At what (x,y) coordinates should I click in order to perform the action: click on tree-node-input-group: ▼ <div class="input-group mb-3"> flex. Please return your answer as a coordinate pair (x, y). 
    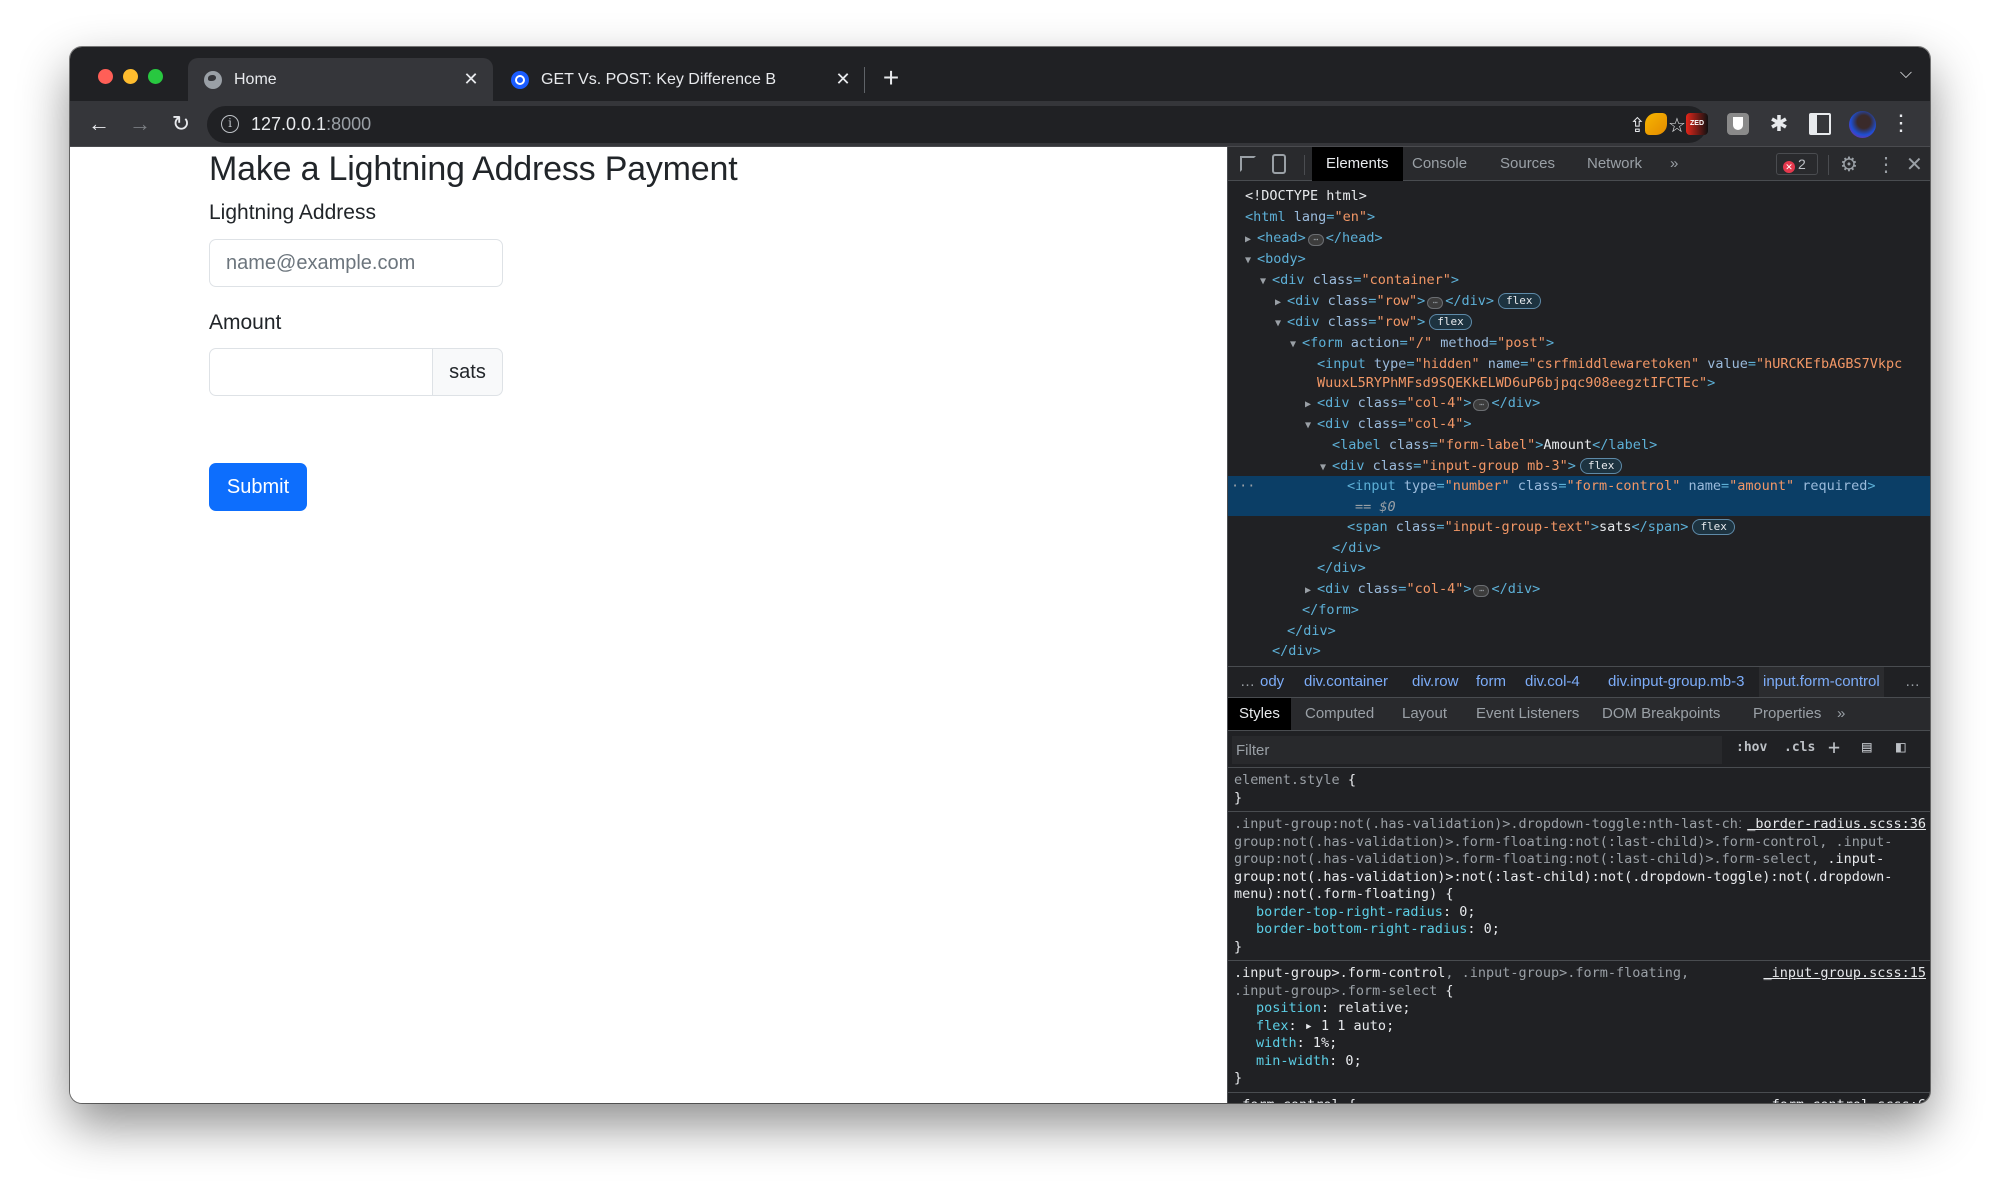
    Looking at the image, I should click on (1579, 466).